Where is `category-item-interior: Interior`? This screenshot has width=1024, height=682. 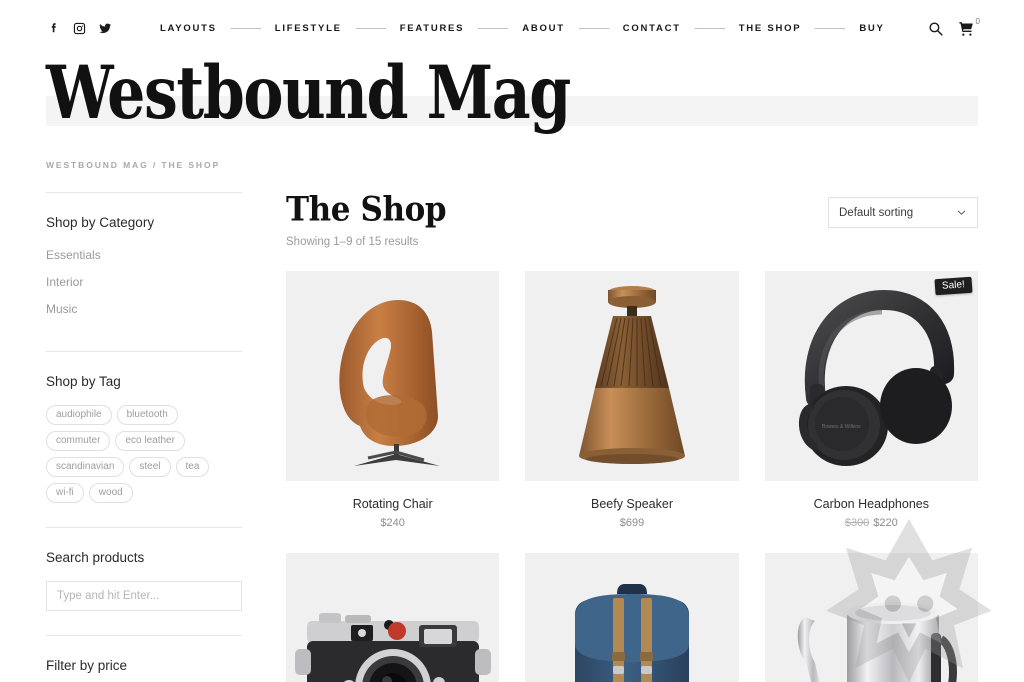 category-item-interior: Interior is located at coordinates (64, 282).